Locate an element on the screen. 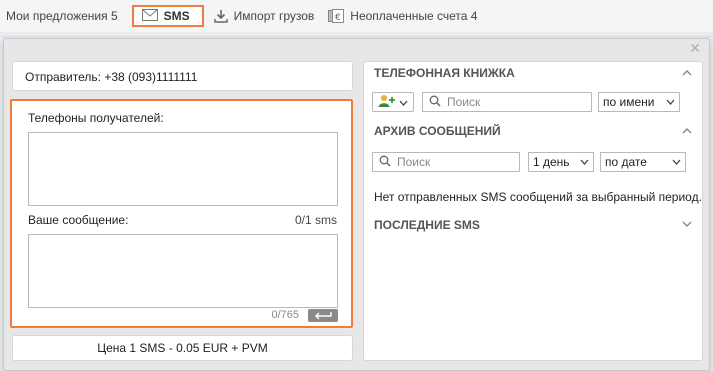 The width and height of the screenshot is (713, 371). message-label: Ваше сообщение: is located at coordinates (78, 220).